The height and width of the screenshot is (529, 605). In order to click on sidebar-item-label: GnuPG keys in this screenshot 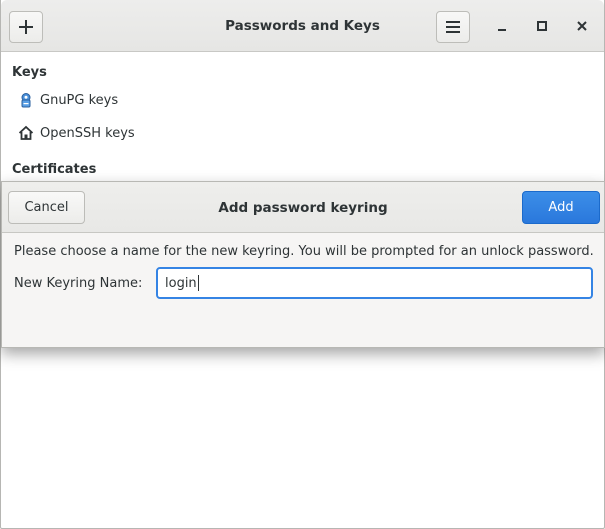, I will do `click(79, 100)`.